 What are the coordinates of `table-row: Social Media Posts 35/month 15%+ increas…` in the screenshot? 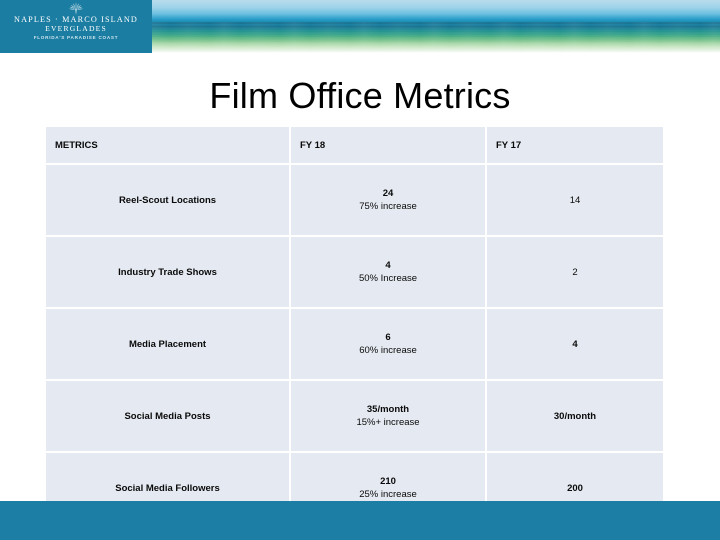 It's located at (354, 416).